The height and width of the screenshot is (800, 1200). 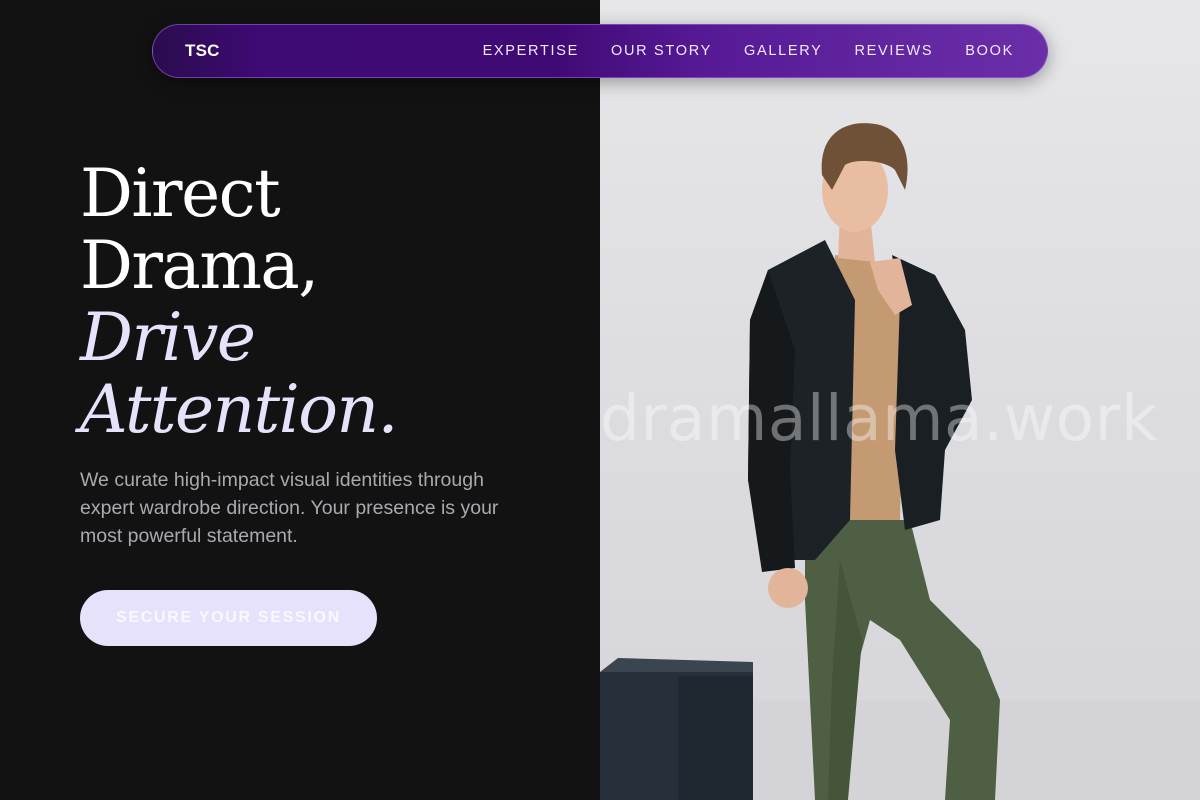 What do you see at coordinates (879, 418) in the screenshot?
I see `watermark-text: dramallama.work` at bounding box center [879, 418].